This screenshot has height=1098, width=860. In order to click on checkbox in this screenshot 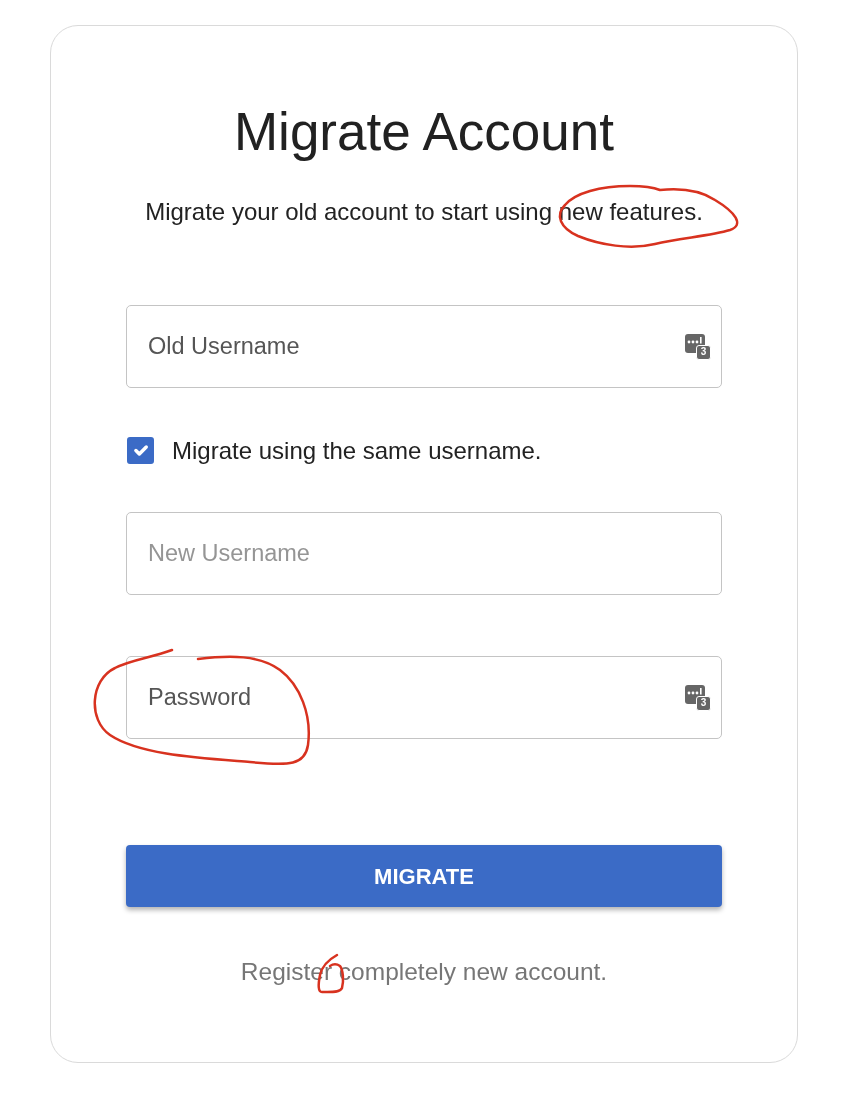, I will do `click(140, 450)`.